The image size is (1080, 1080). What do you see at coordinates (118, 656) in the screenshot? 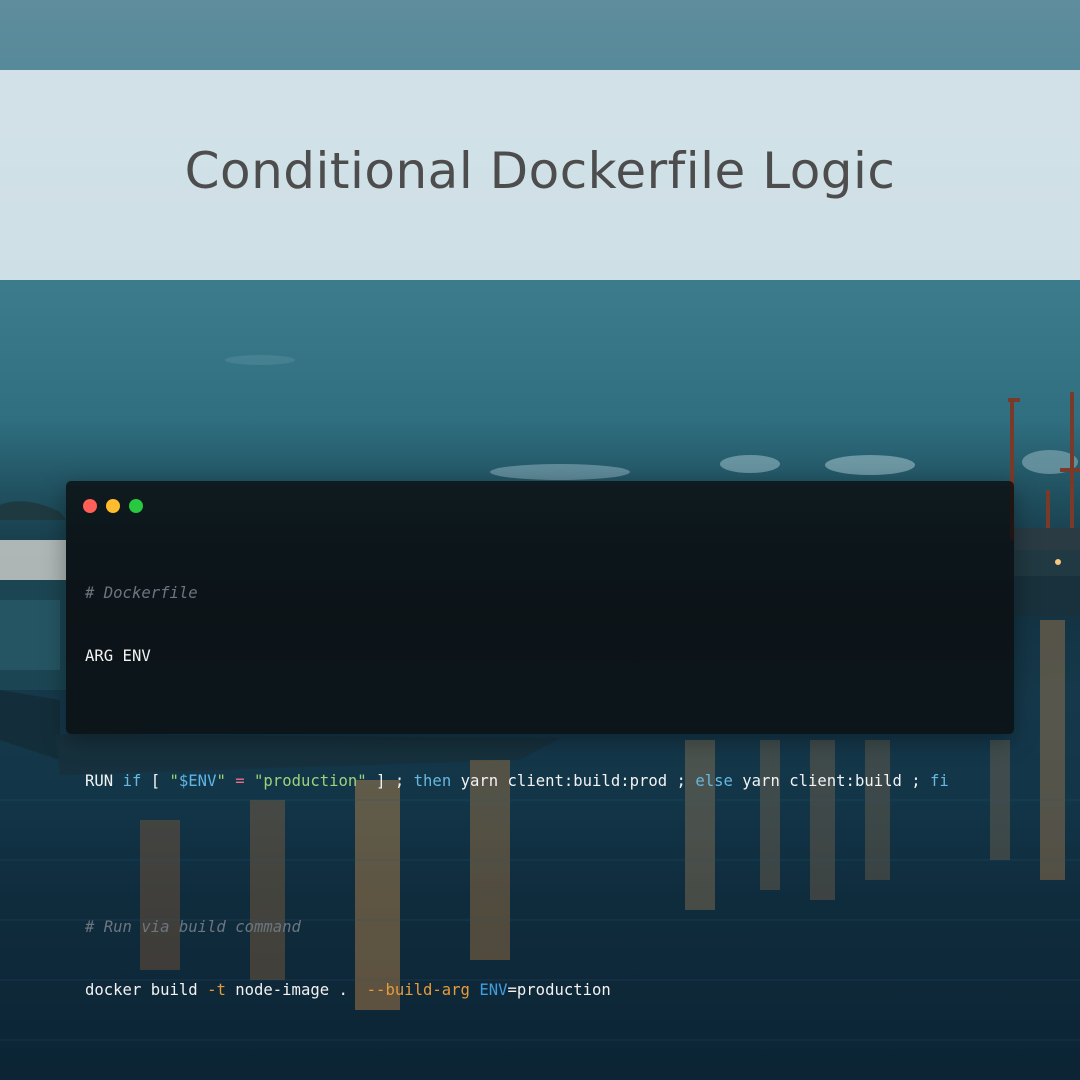
I see `code-text: ARG ENV` at bounding box center [118, 656].